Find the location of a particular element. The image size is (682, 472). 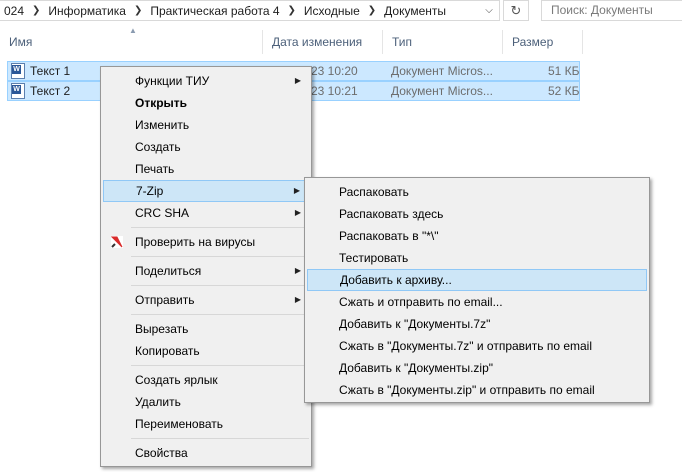

menu-item-edit: Изменить is located at coordinates (206, 125).